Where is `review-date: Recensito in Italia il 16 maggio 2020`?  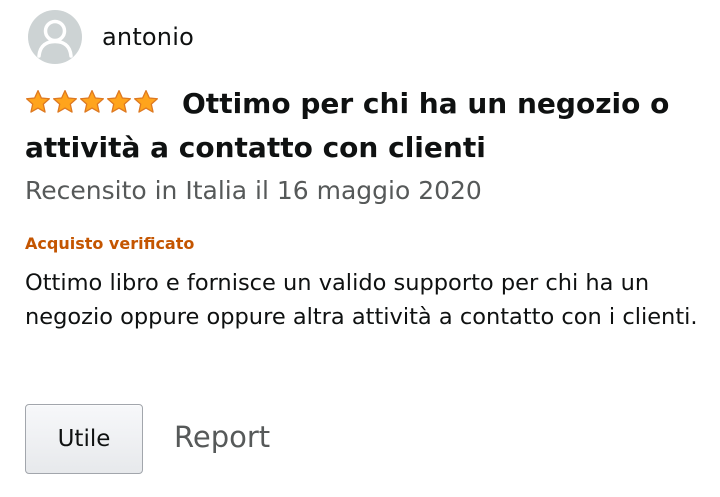 review-date: Recensito in Italia il 16 maggio 2020 is located at coordinates (253, 190).